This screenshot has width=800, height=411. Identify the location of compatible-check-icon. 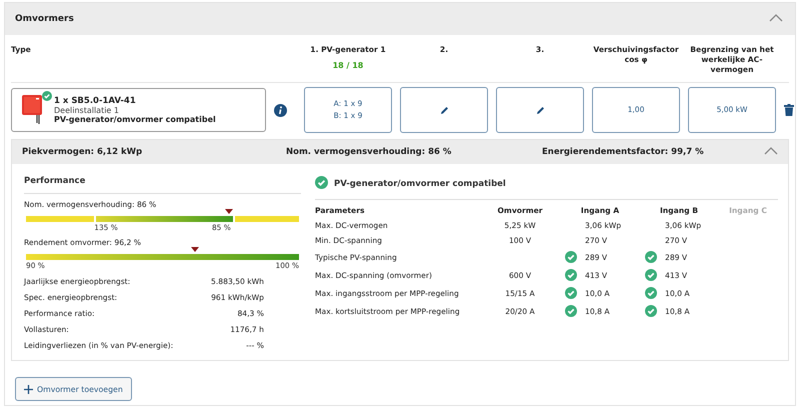
(321, 182).